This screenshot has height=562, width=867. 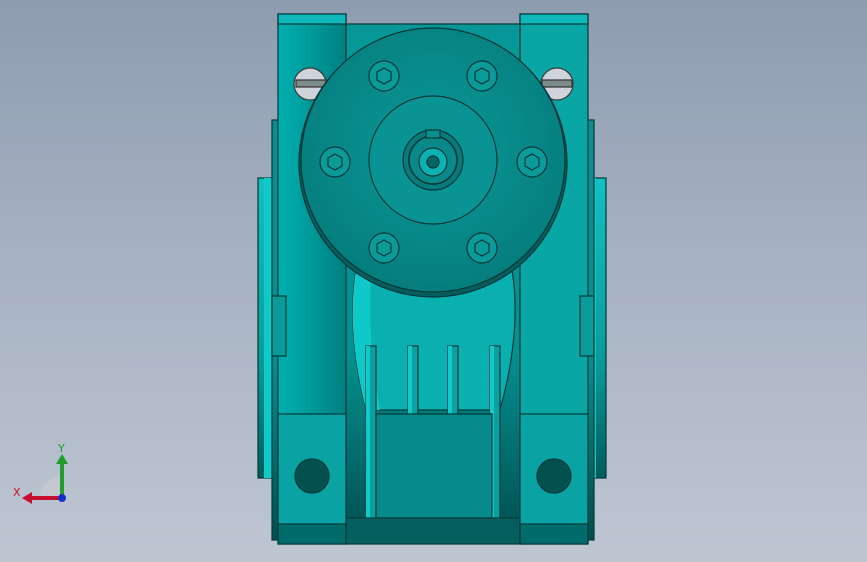 What do you see at coordinates (40, 473) in the screenshot?
I see `orientation-triad: Y X` at bounding box center [40, 473].